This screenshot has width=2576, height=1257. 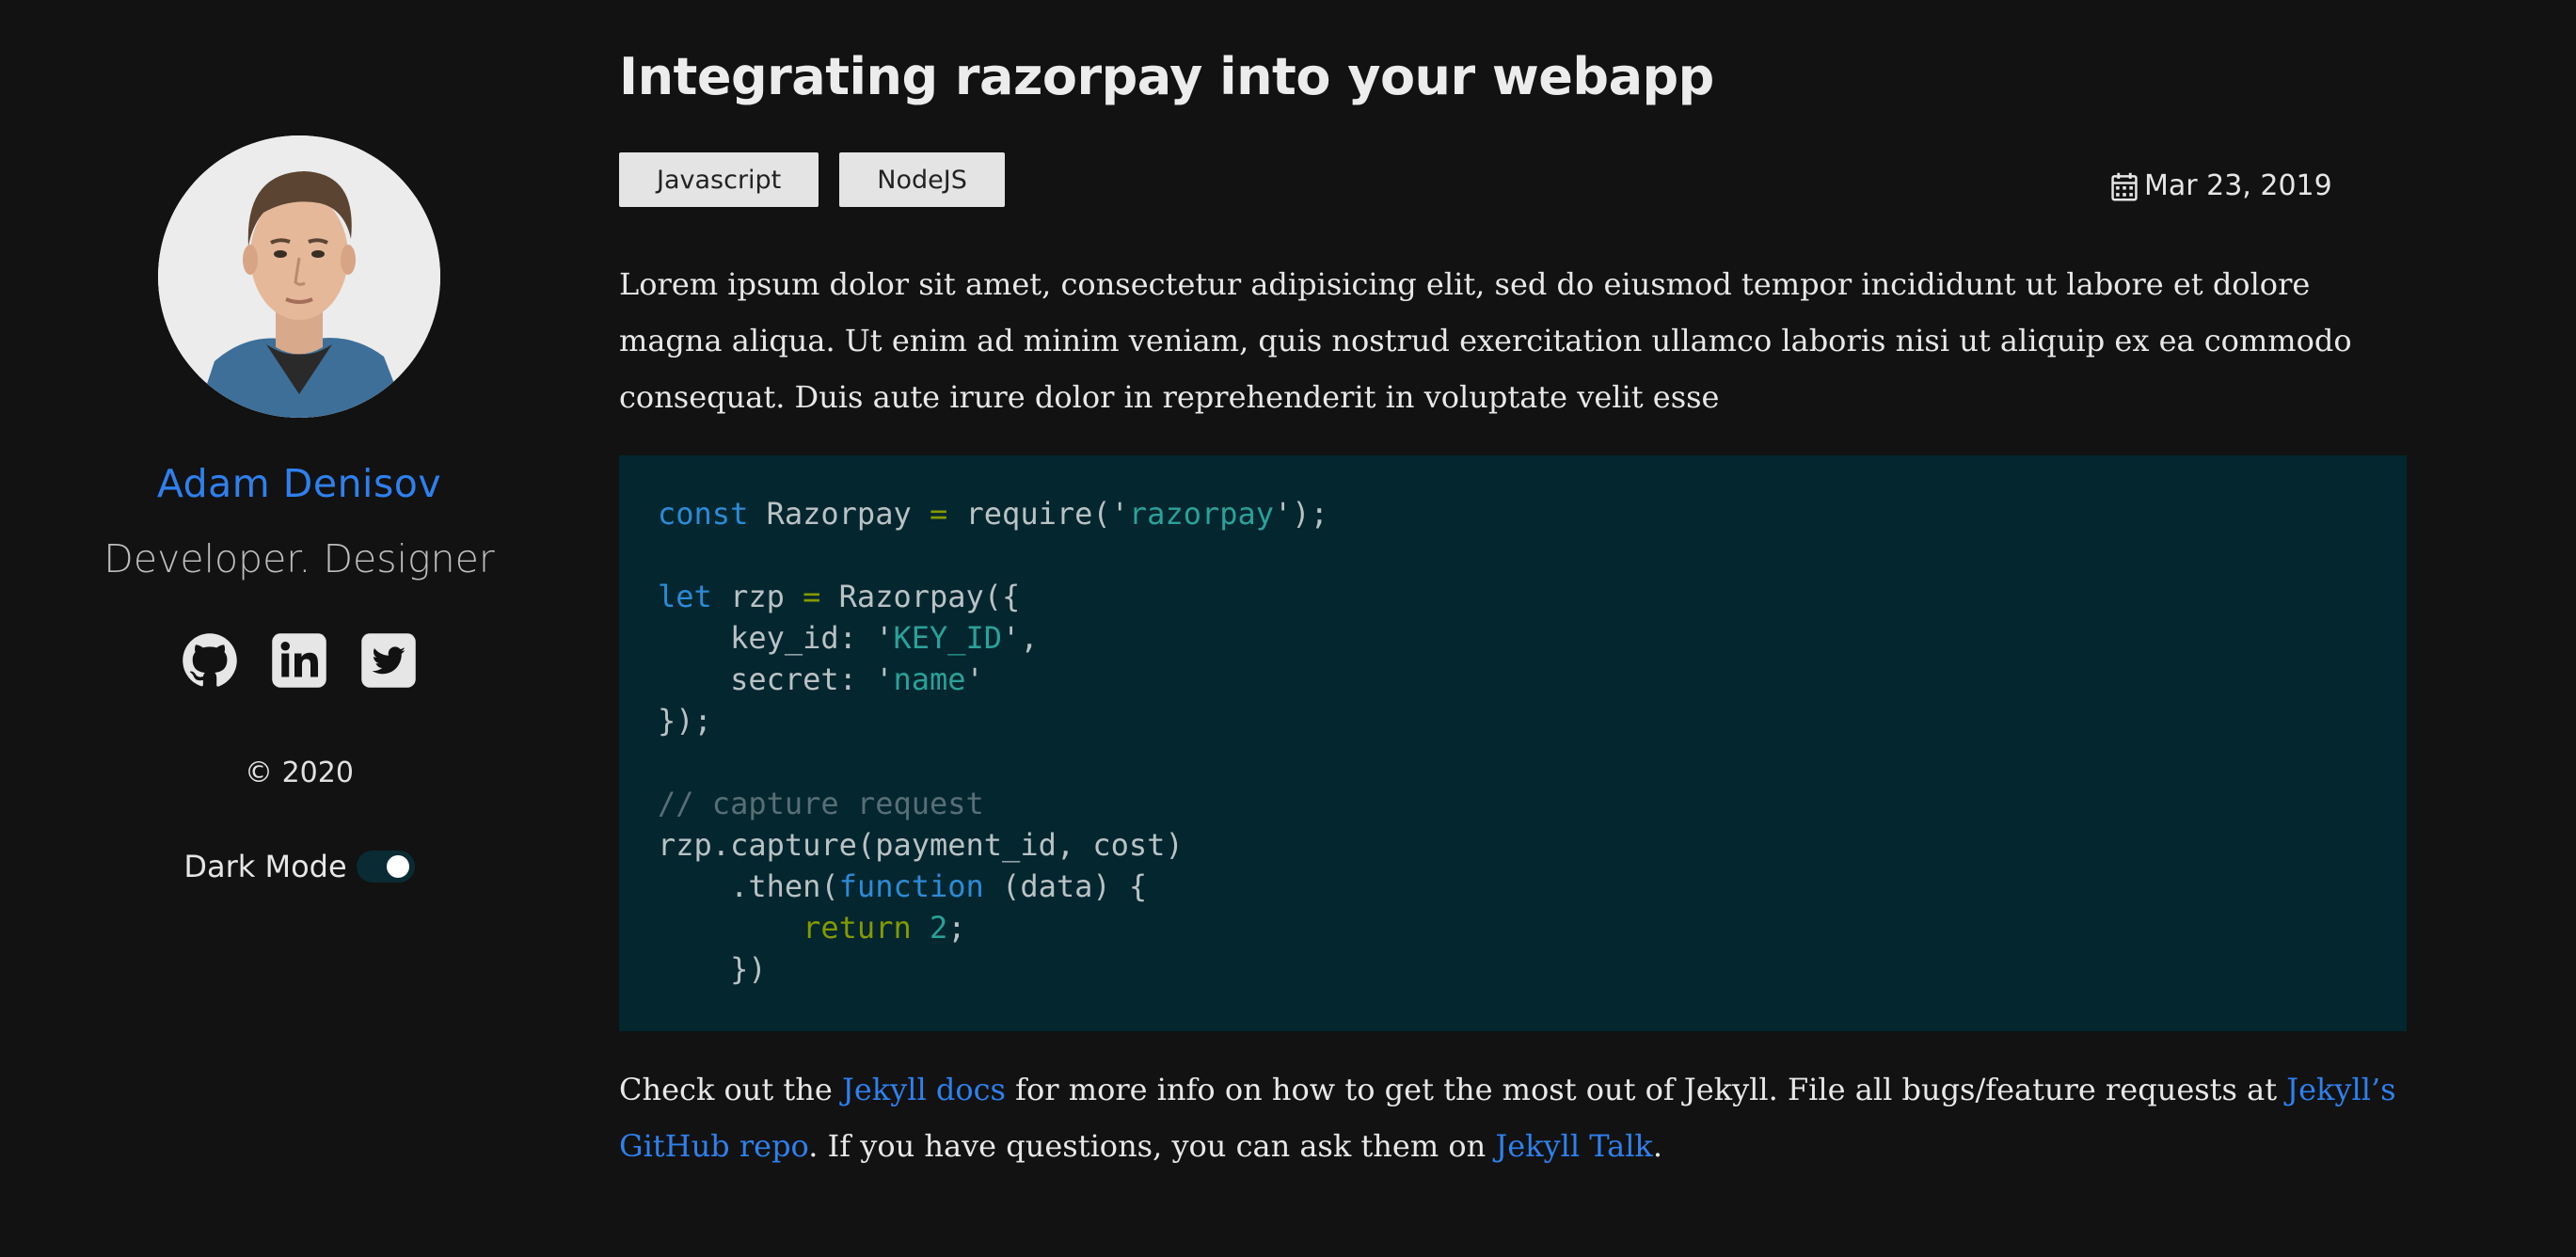 I want to click on post-date-text: Mar 23, 2019, so click(x=2238, y=185).